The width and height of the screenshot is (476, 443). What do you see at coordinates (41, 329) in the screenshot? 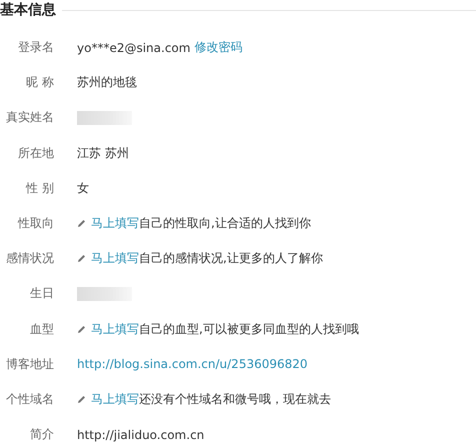
I see `field-label: 血型` at bounding box center [41, 329].